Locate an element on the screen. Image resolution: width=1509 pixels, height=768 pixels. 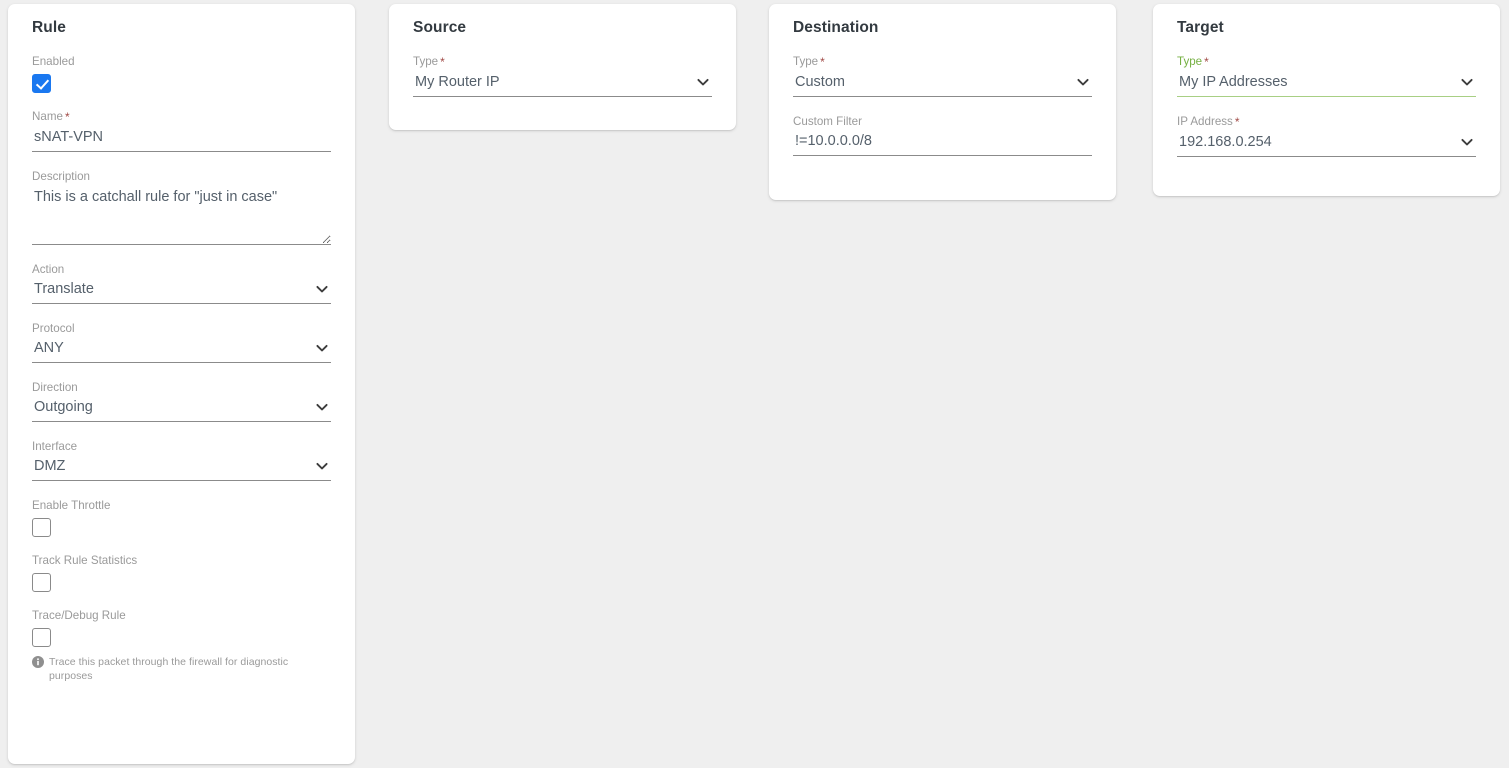
protocol-field: Protocol ANY is located at coordinates (181, 342).